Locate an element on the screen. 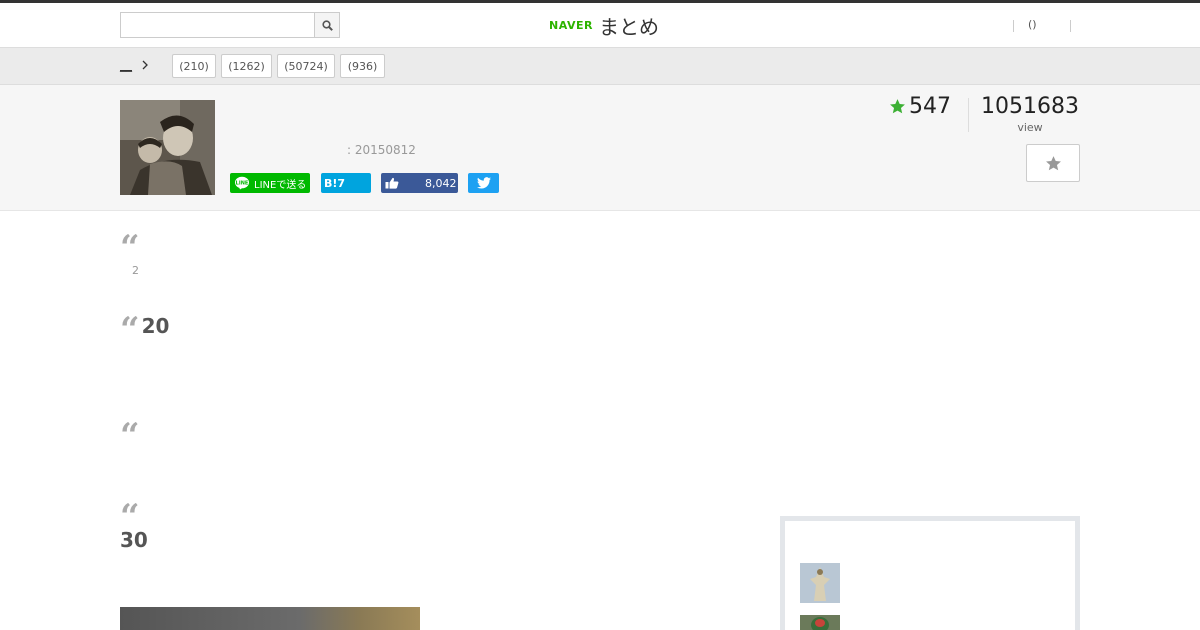  update-date: : 20150812 is located at coordinates (381, 150).